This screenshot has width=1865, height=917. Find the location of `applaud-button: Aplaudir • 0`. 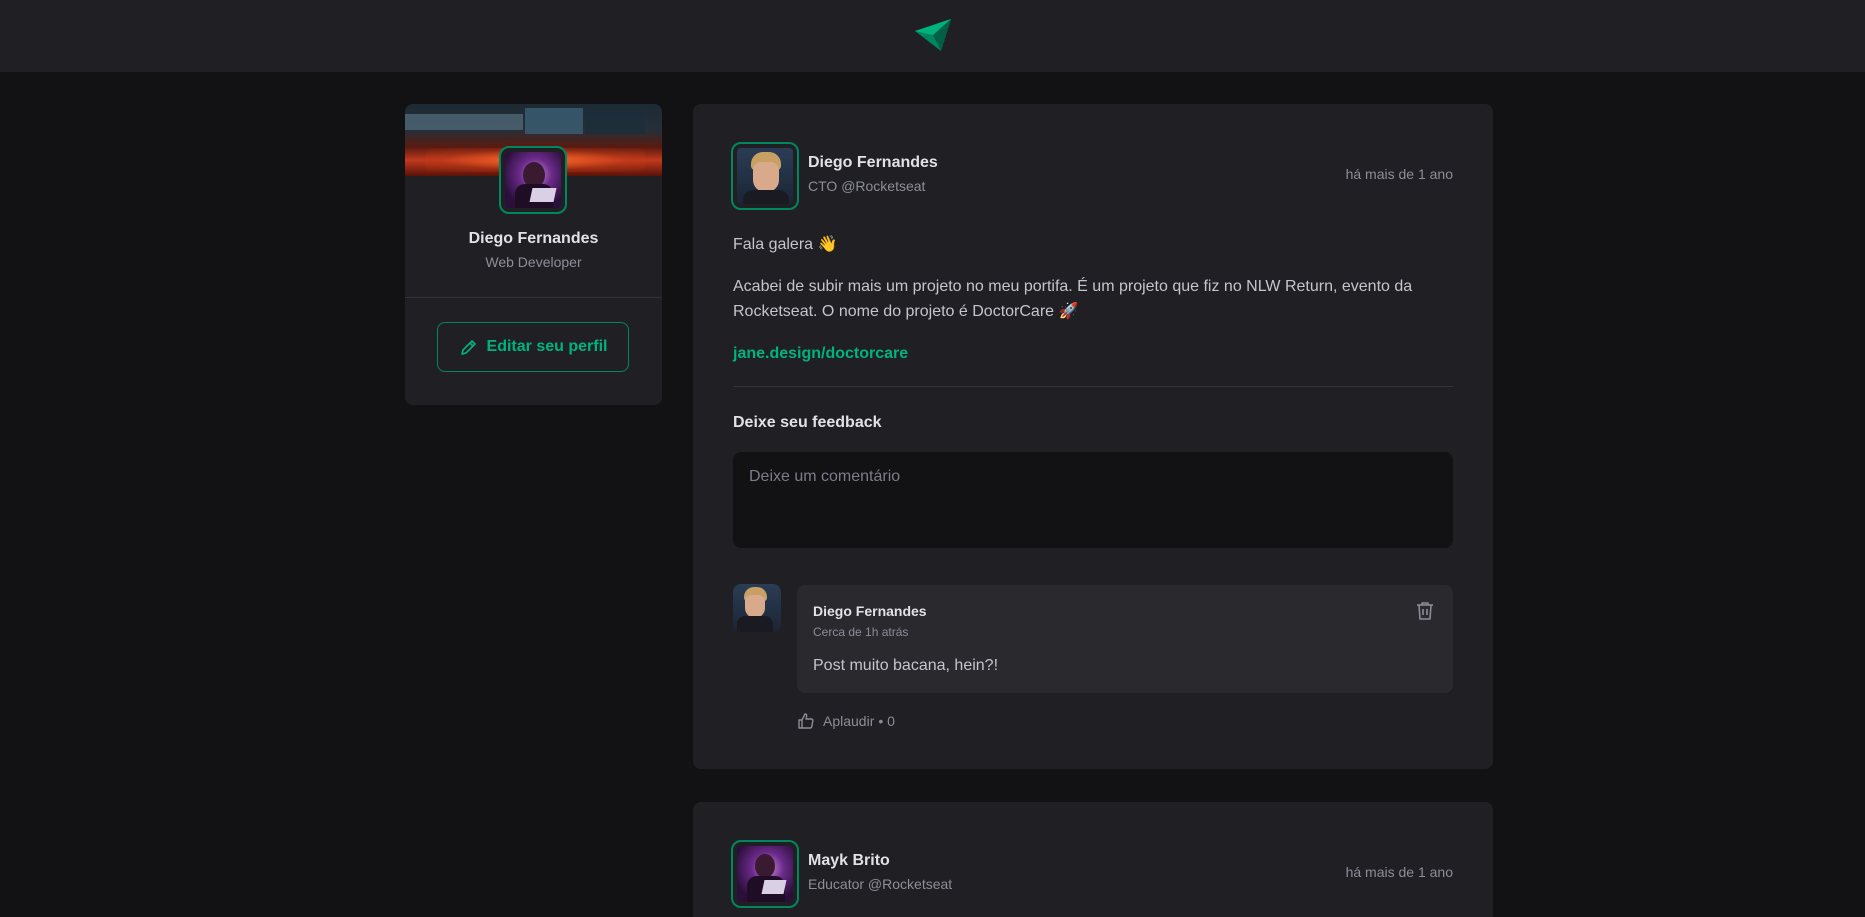

applaud-button: Aplaudir • 0 is located at coordinates (846, 721).